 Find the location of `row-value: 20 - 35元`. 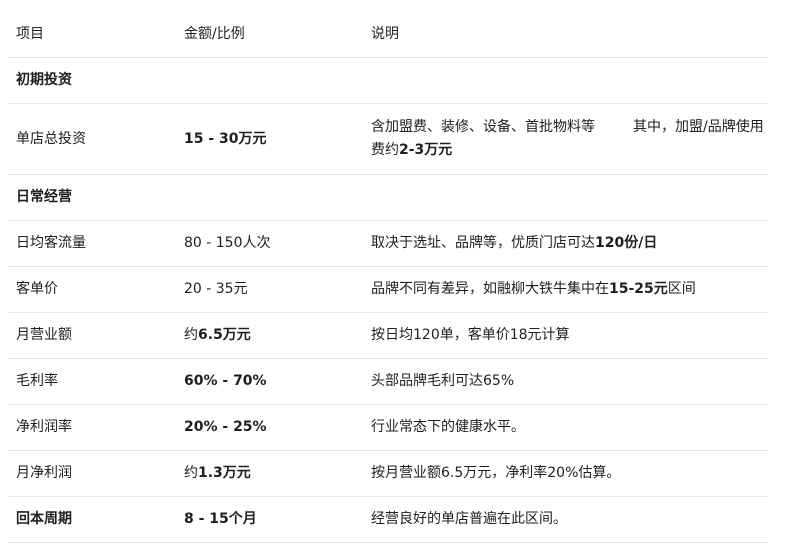

row-value: 20 - 35元 is located at coordinates (216, 289).